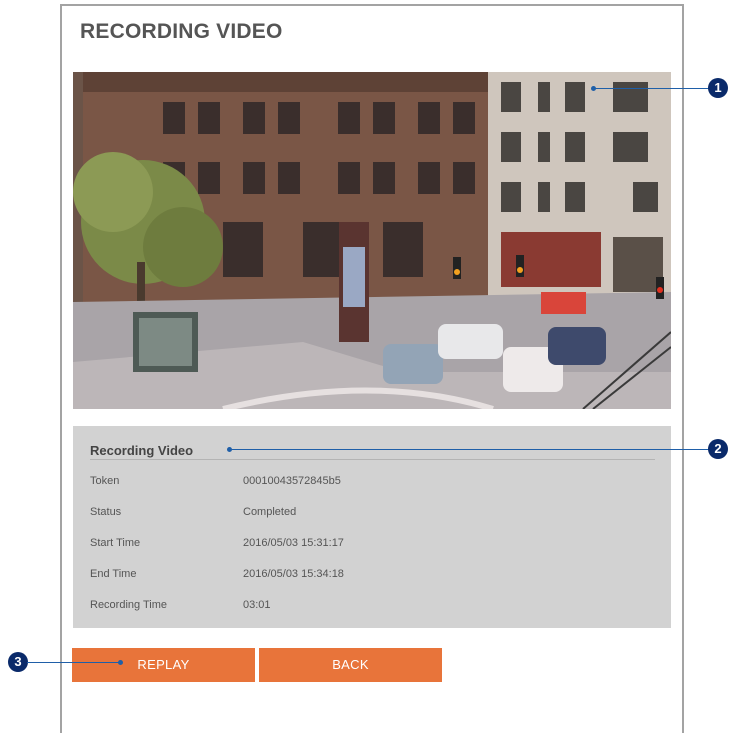  Describe the element at coordinates (73, 662) in the screenshot. I see `callout-3-line` at that location.